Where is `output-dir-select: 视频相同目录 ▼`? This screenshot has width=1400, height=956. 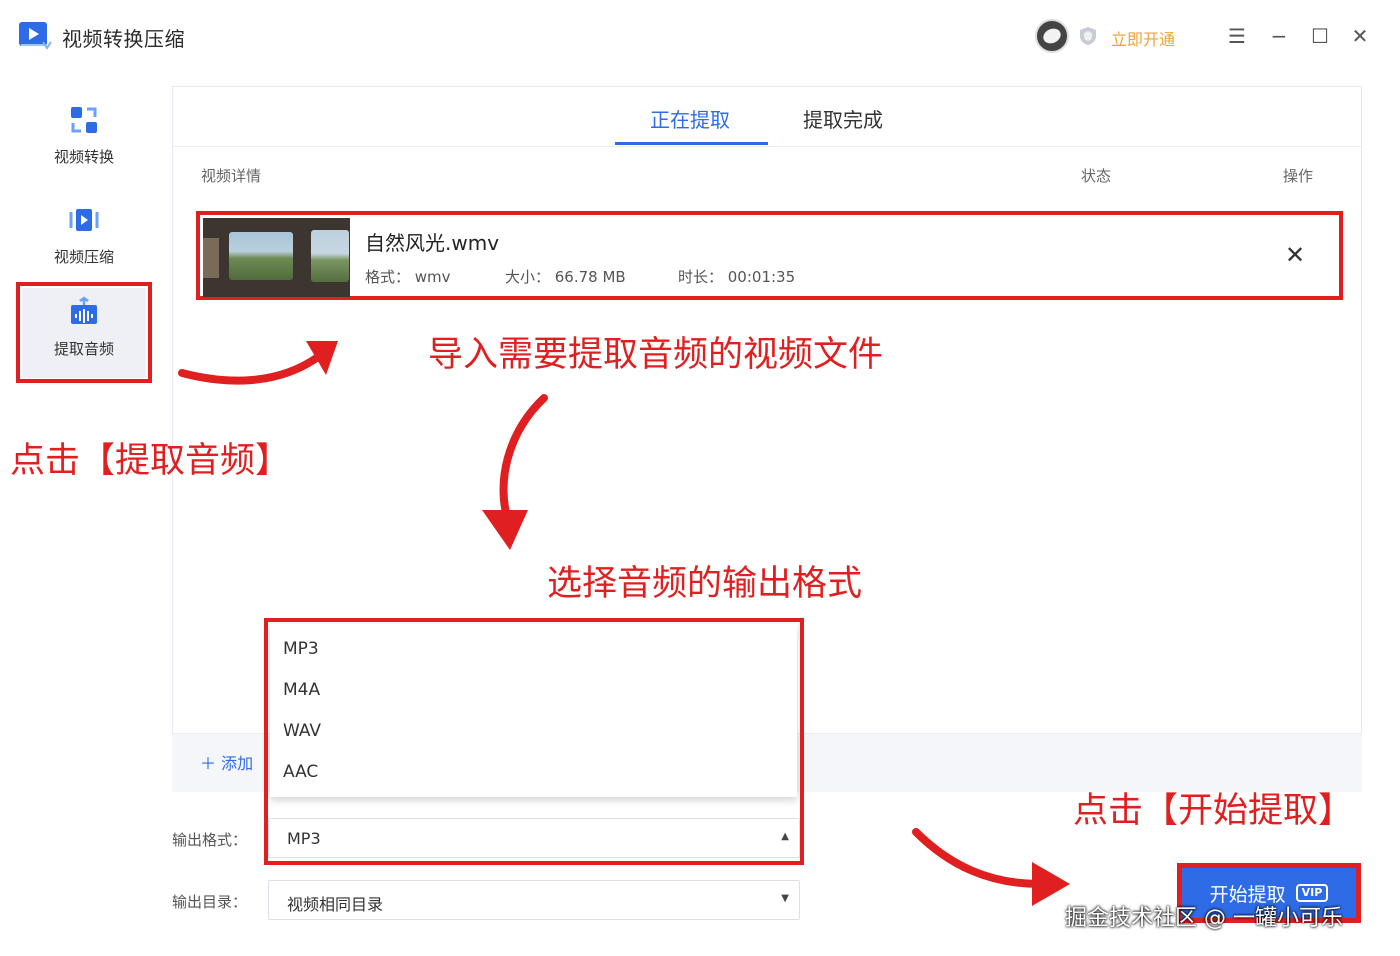
output-dir-select: 视频相同目录 ▼ is located at coordinates (534, 900).